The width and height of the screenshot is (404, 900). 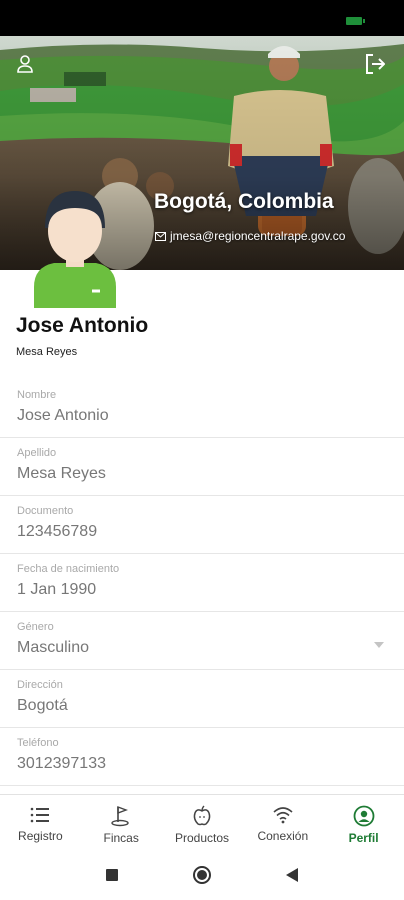 I want to click on field-fecha-nacimiento: Fecha de nacimiento 1 Jan 1990, so click(x=202, y=583).